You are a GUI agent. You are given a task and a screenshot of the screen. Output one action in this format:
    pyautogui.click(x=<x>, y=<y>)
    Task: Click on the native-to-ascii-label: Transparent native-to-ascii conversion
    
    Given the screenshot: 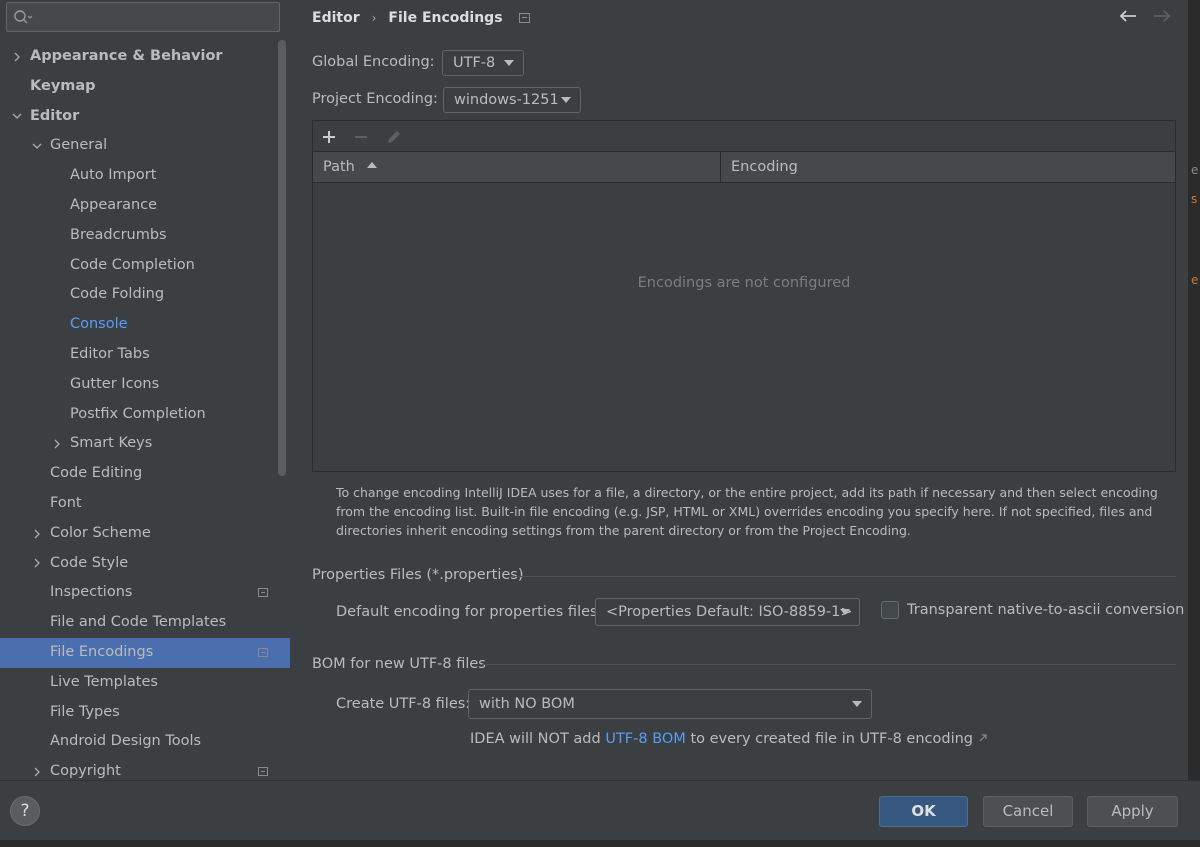 What is the action you would take?
    pyautogui.click(x=1045, y=610)
    